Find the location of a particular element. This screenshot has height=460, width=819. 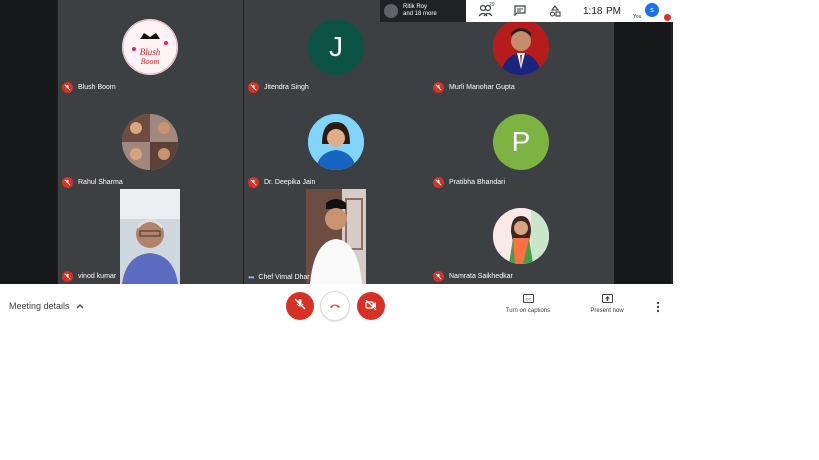

participant-tile: Namrata Saikhedkar is located at coordinates (521, 236).